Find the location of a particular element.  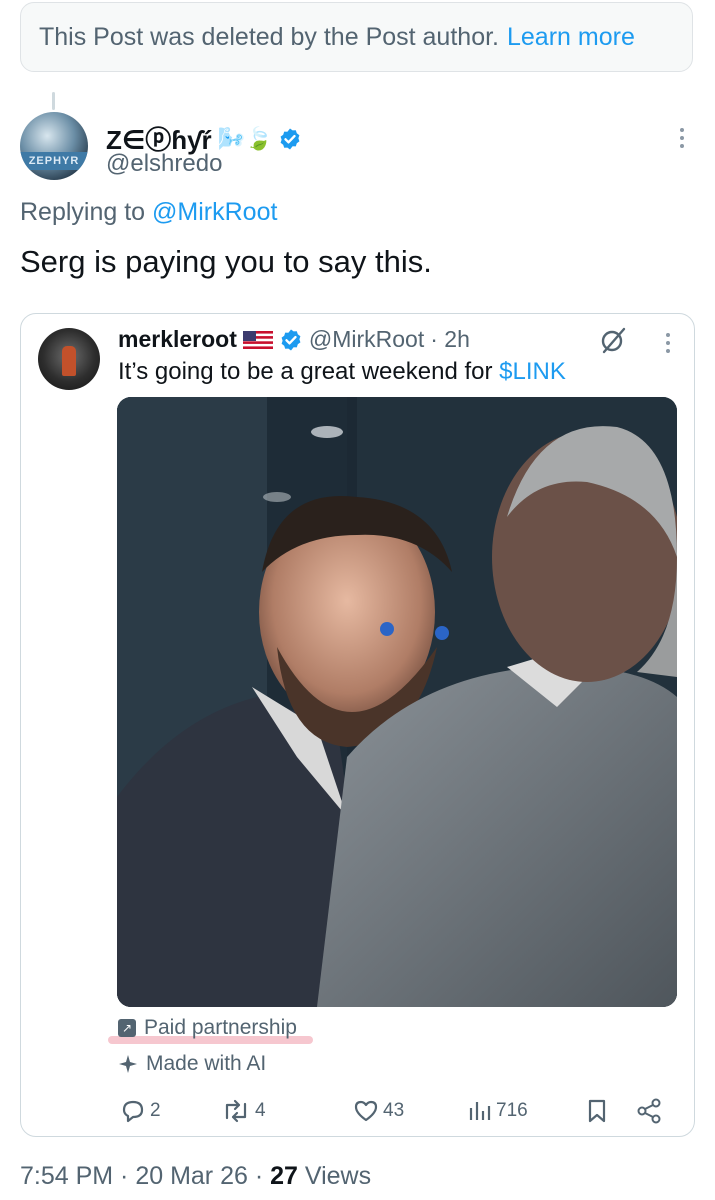

repost-action: 4 is located at coordinates (243, 1111).